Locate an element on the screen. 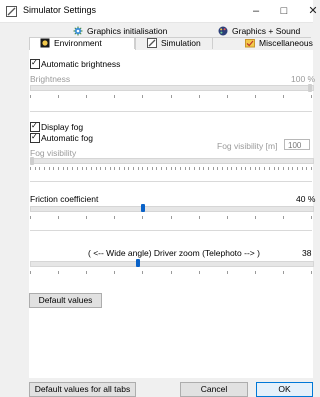 The height and width of the screenshot is (397, 320). driver-zoom-slider-track is located at coordinates (172, 264).